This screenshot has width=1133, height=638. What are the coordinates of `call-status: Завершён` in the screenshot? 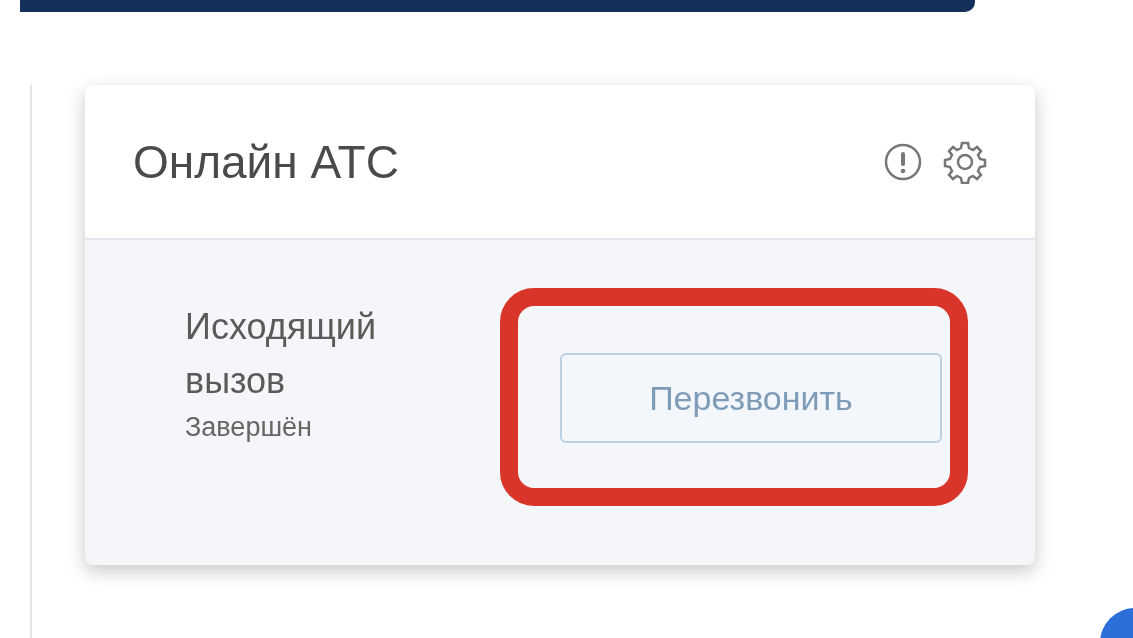 It's located at (249, 427).